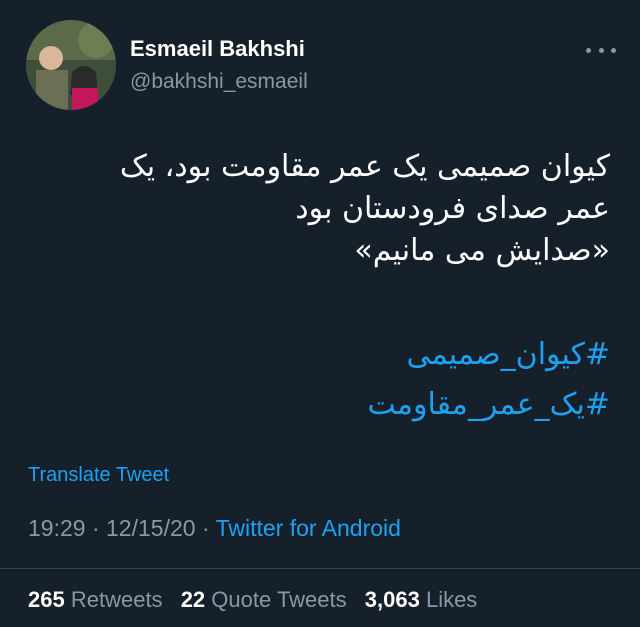 This screenshot has width=640, height=627. What do you see at coordinates (320, 405) in the screenshot?
I see `hashtag-link: #یک_عمر_مقاومت` at bounding box center [320, 405].